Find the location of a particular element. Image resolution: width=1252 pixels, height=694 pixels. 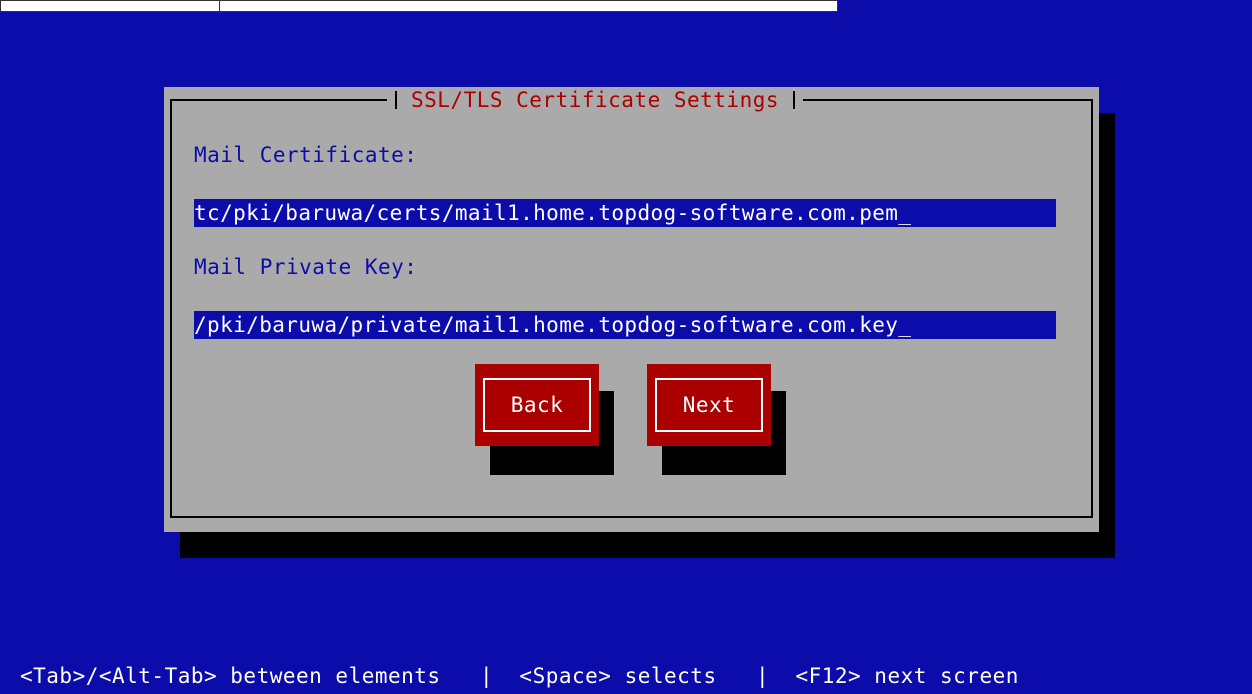

next-button-label: Next is located at coordinates (709, 405).